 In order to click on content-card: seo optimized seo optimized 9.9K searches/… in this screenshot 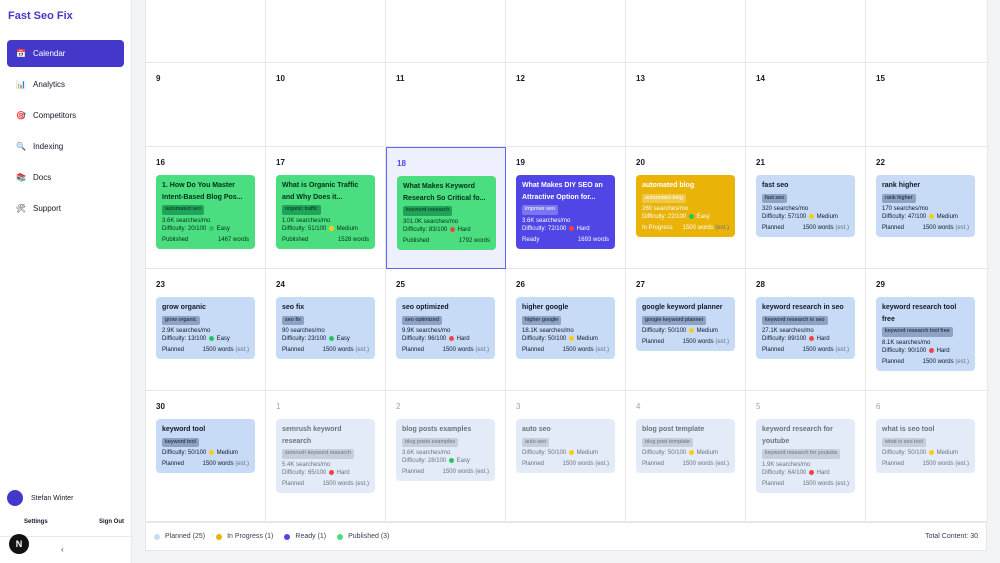, I will do `click(445, 328)`.